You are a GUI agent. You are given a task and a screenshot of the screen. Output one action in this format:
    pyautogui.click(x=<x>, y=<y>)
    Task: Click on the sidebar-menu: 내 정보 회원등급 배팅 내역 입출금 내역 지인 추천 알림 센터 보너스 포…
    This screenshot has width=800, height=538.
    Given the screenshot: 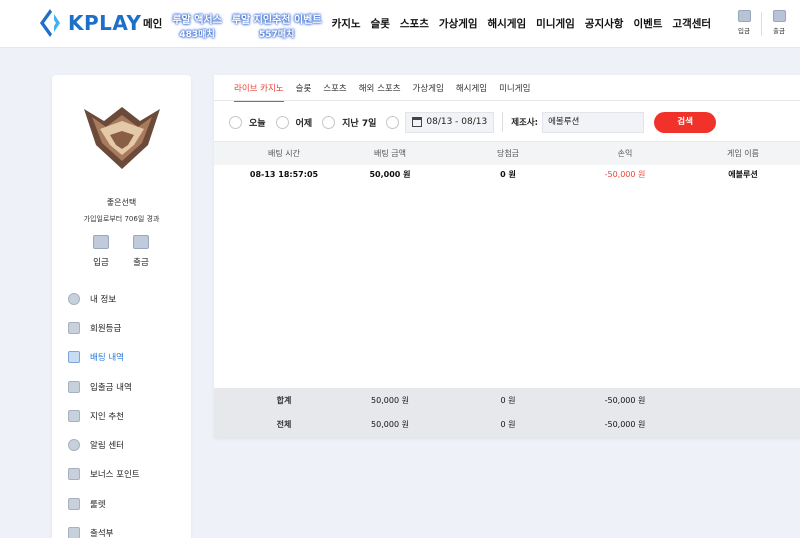 What is the action you would take?
    pyautogui.click(x=128, y=411)
    